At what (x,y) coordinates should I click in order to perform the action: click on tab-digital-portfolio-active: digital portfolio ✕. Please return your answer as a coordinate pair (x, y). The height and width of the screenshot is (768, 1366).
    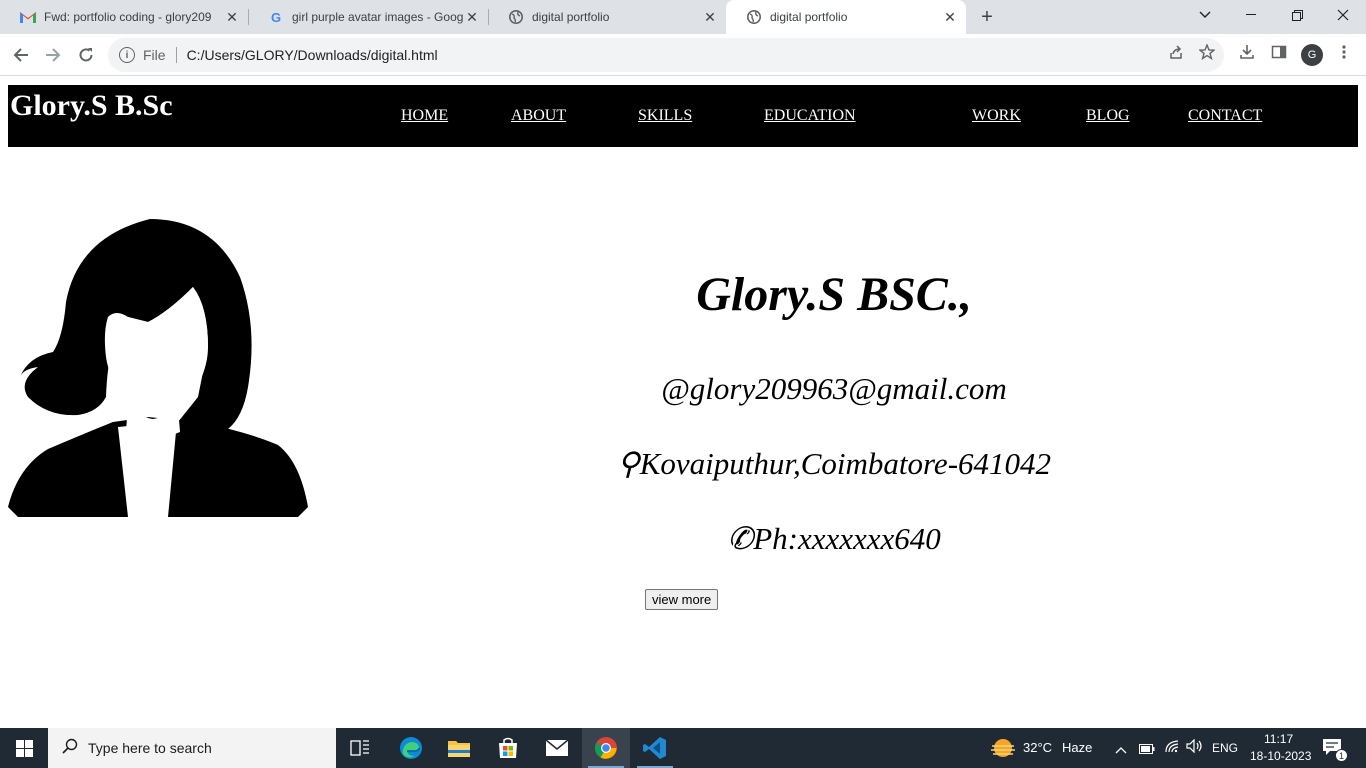
    Looking at the image, I should click on (846, 17).